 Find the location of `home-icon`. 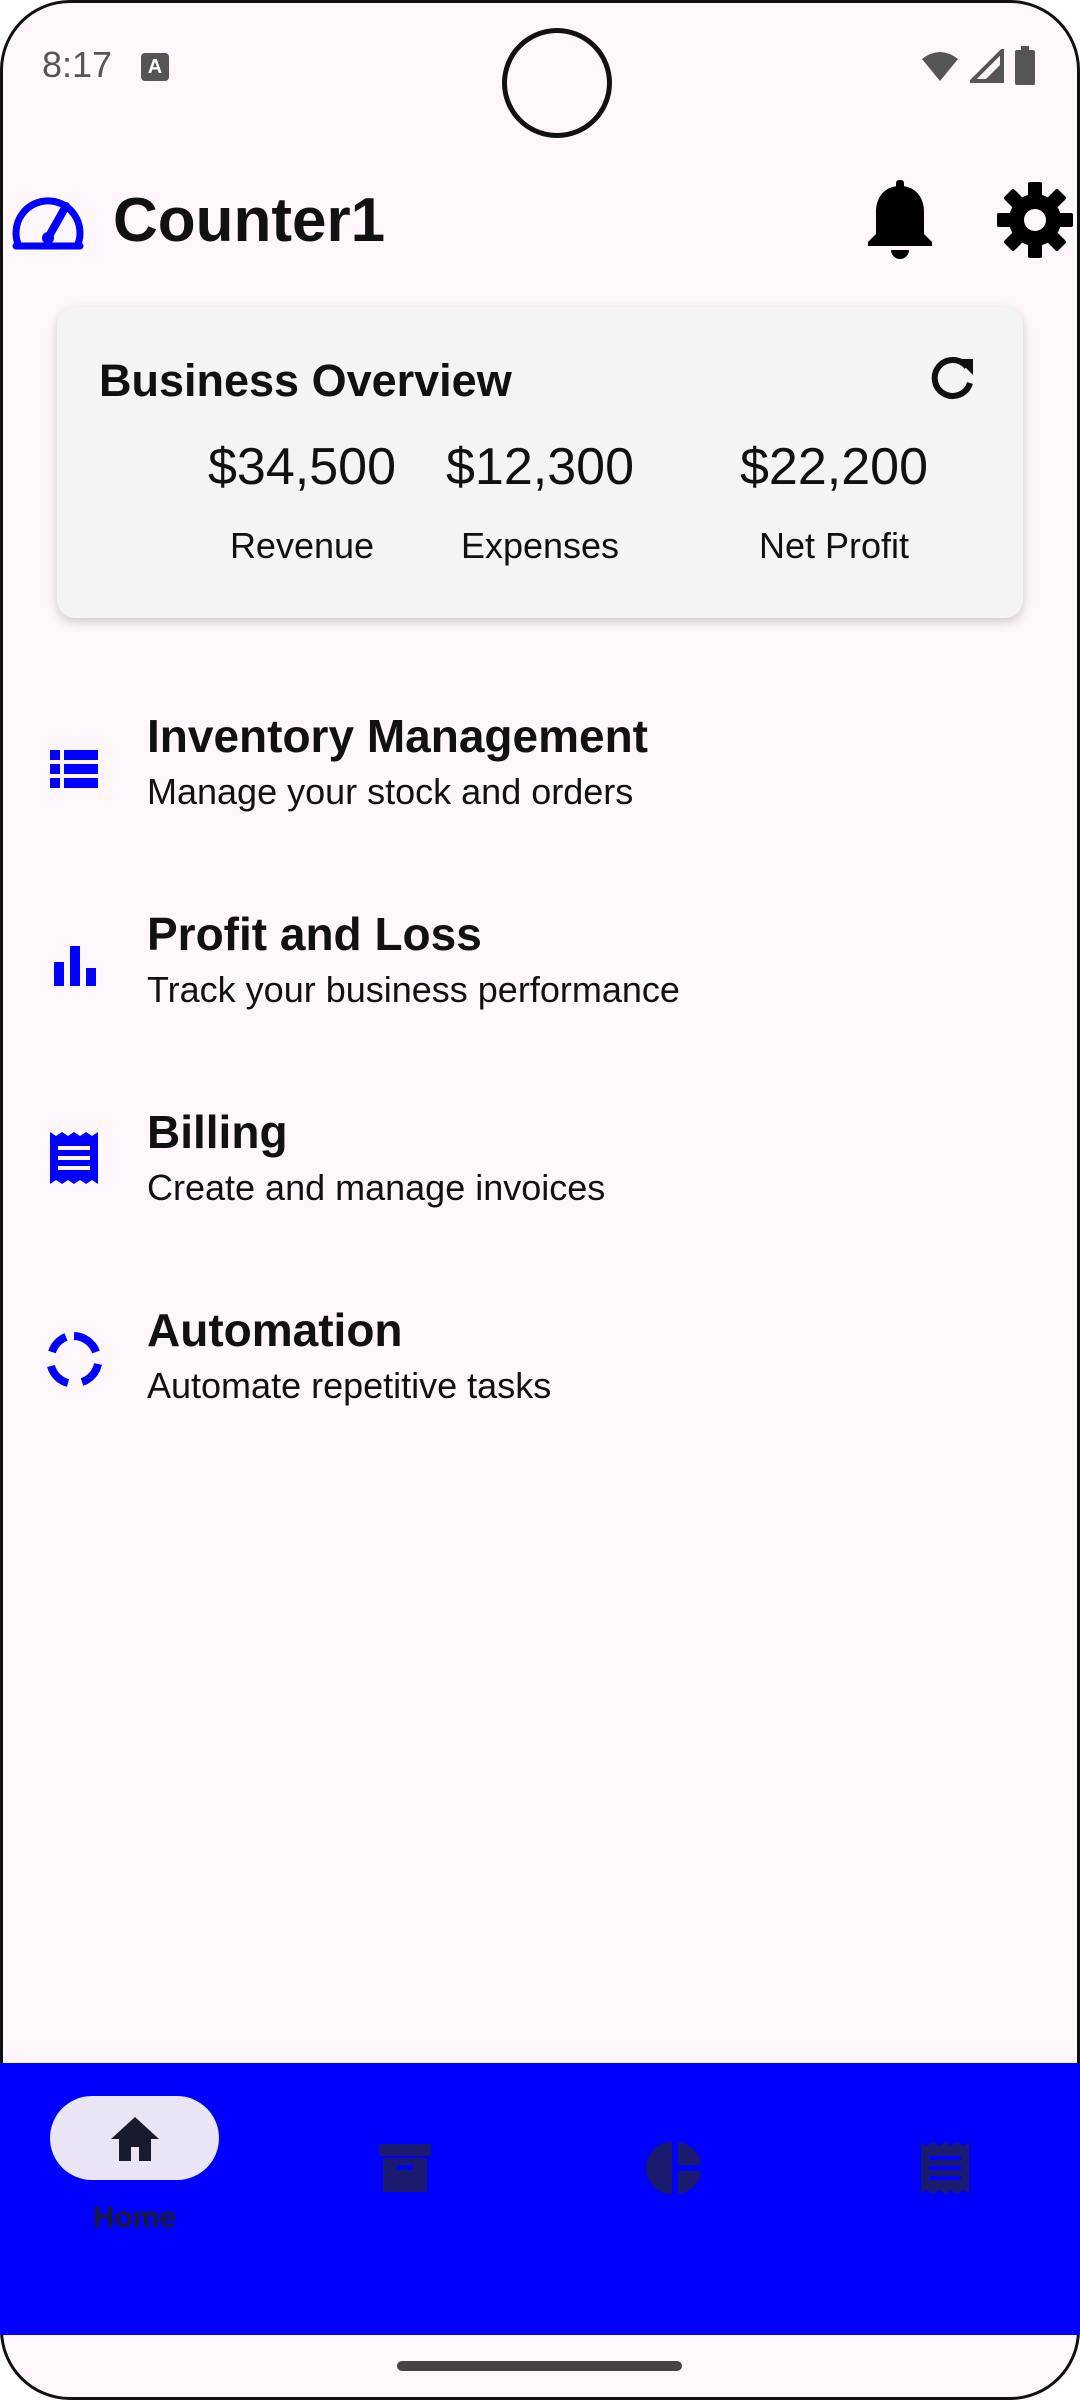

home-icon is located at coordinates (135, 2139).